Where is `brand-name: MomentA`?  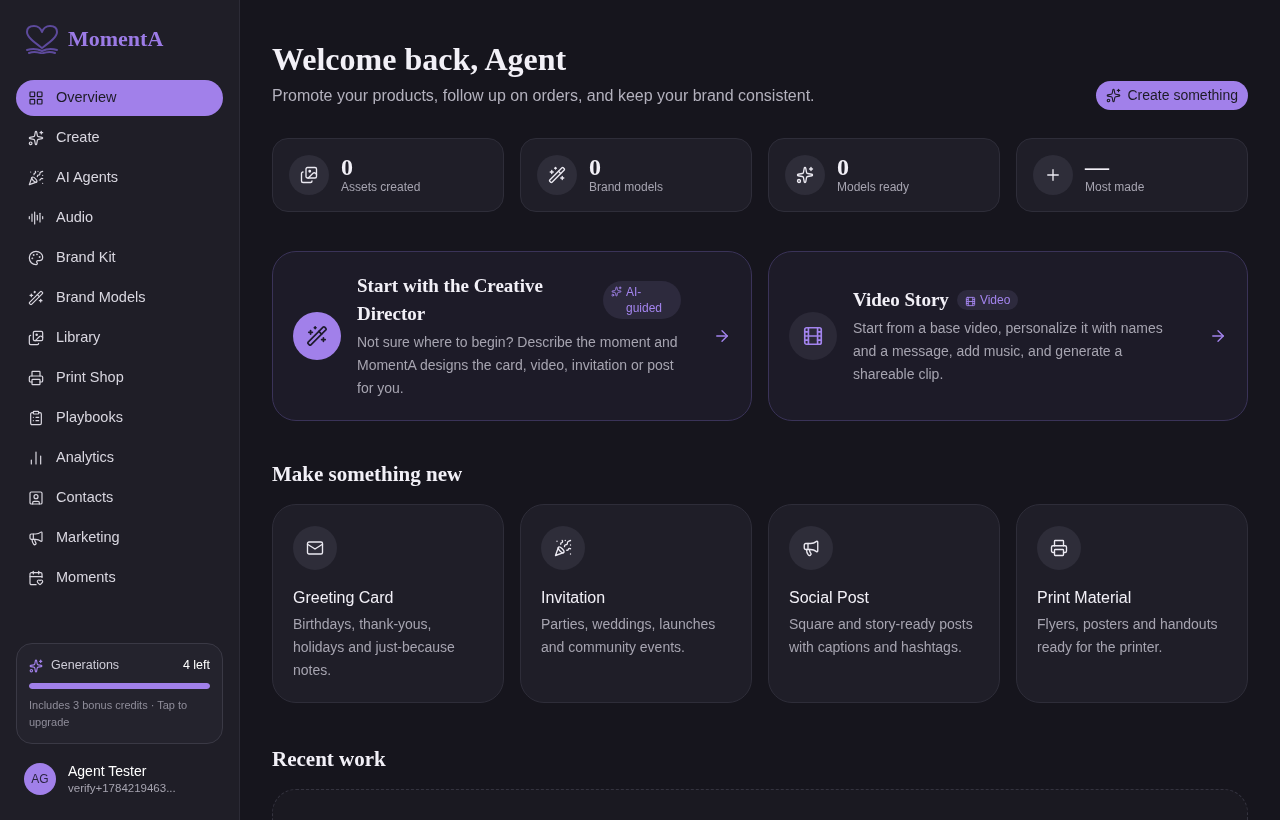
brand-name: MomentA is located at coordinates (116, 39).